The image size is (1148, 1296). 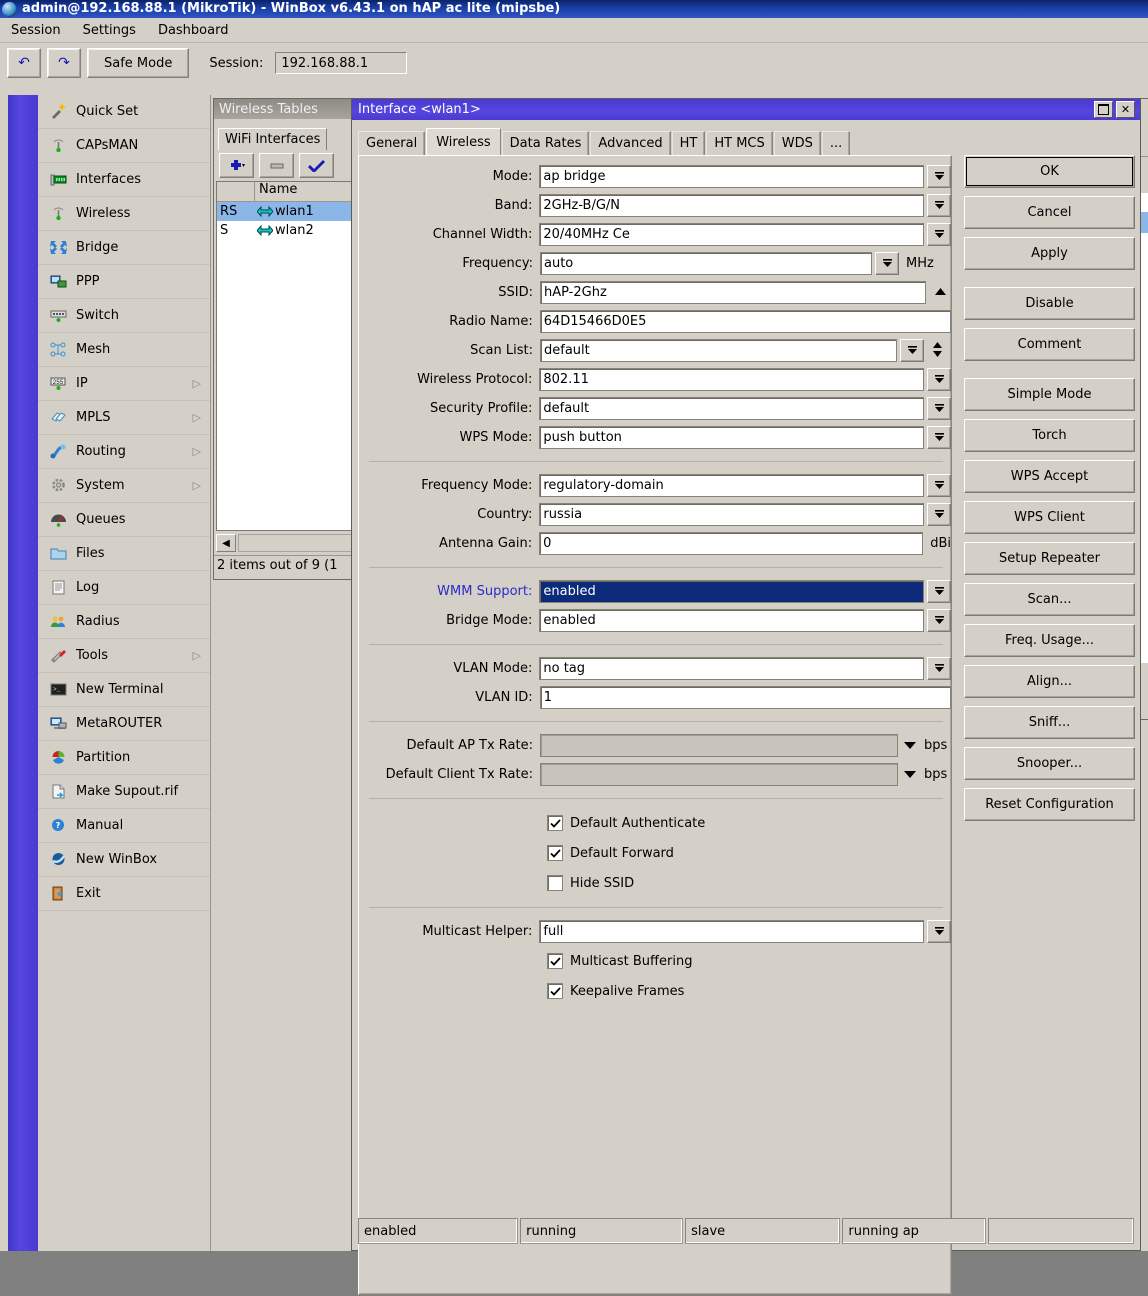 I want to click on input-security-profile: default, so click(x=731, y=408).